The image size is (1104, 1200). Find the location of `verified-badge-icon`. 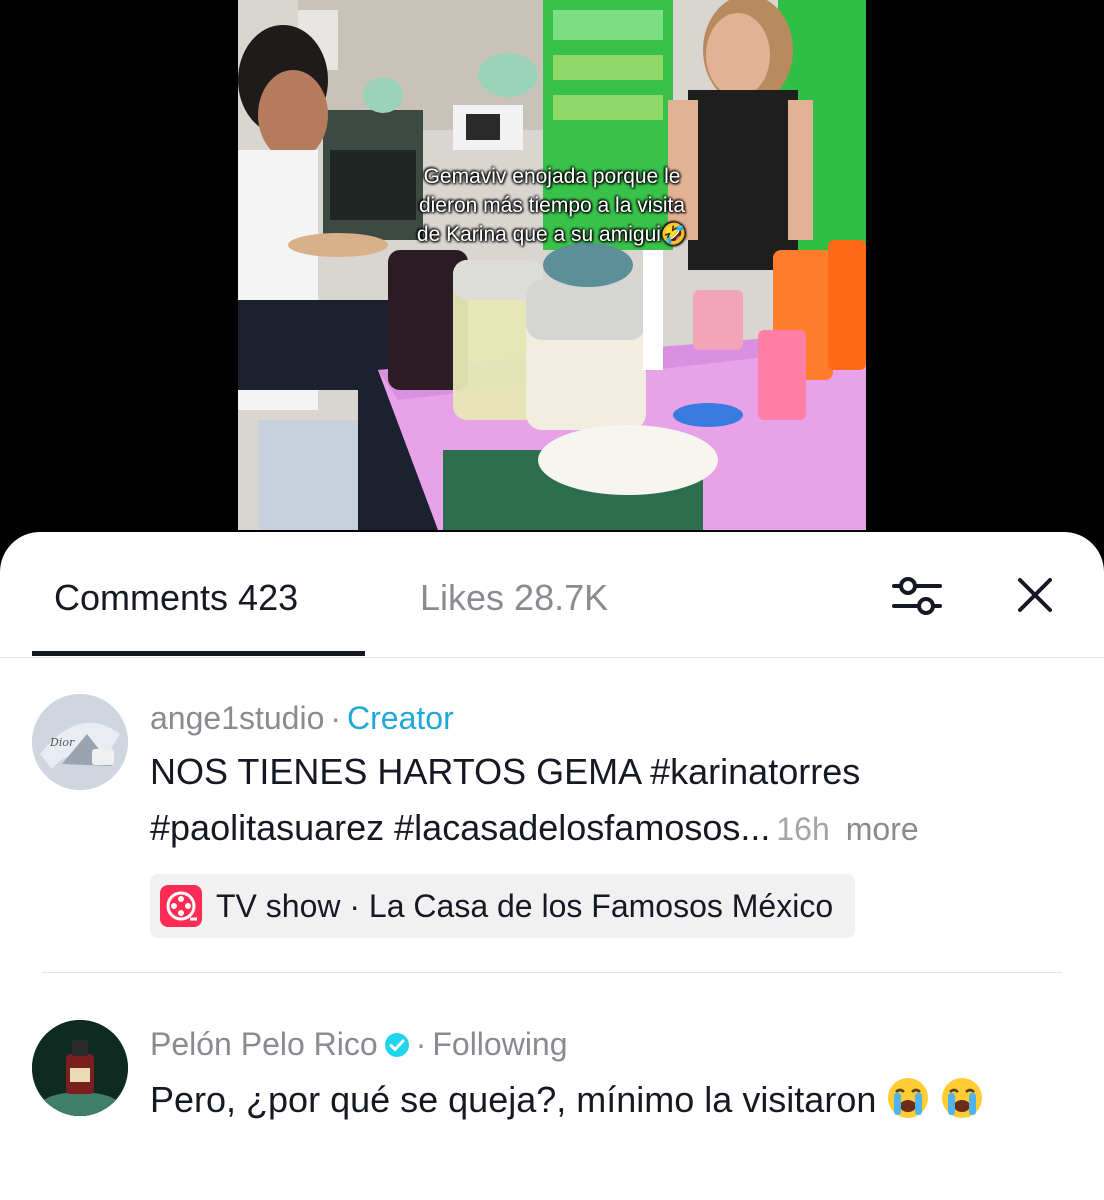

verified-badge-icon is located at coordinates (396, 1045).